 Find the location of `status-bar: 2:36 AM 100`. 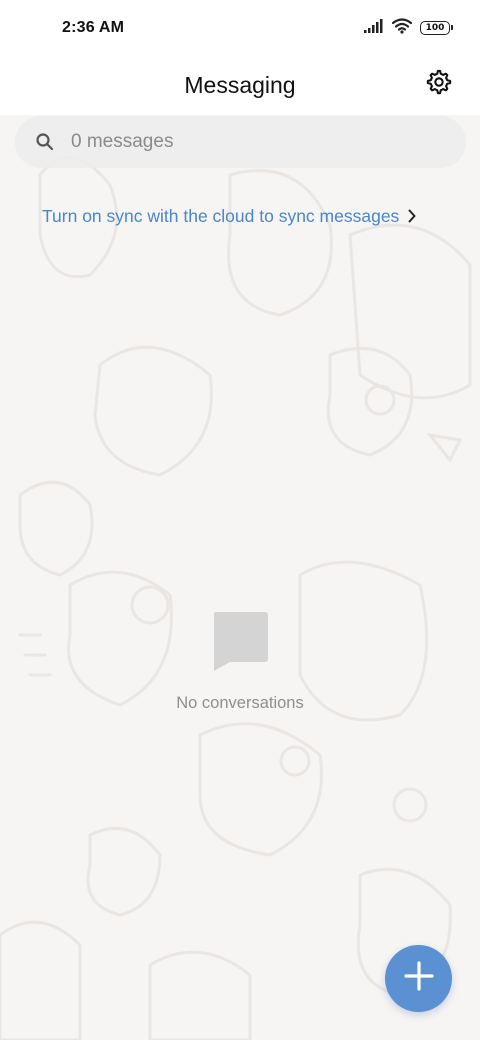

status-bar: 2:36 AM 100 is located at coordinates (240, 28).